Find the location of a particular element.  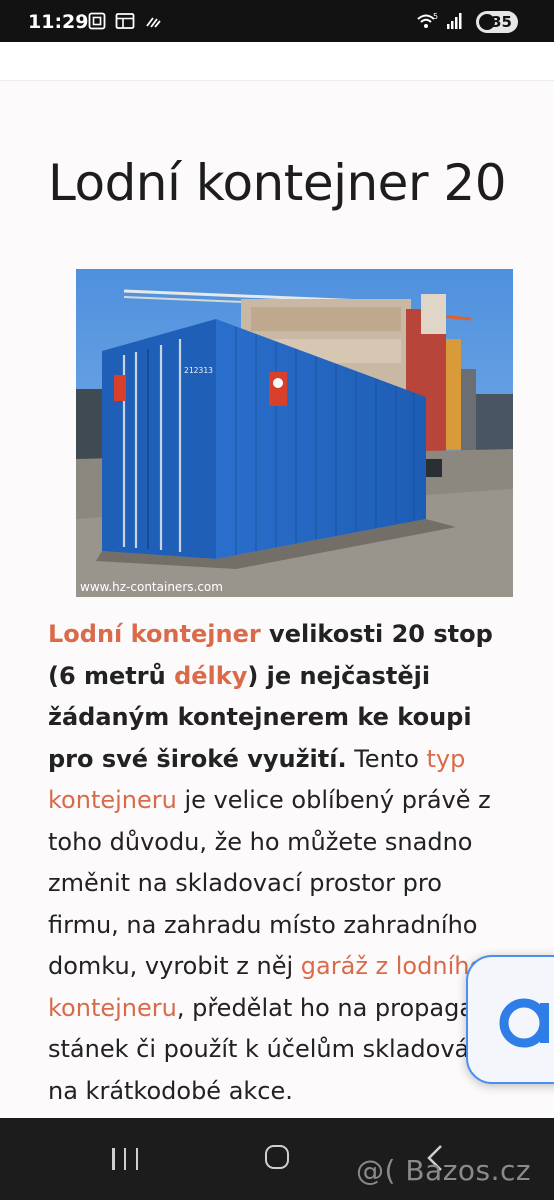

page-title: Lodní kontejner 20 is located at coordinates (277, 183).